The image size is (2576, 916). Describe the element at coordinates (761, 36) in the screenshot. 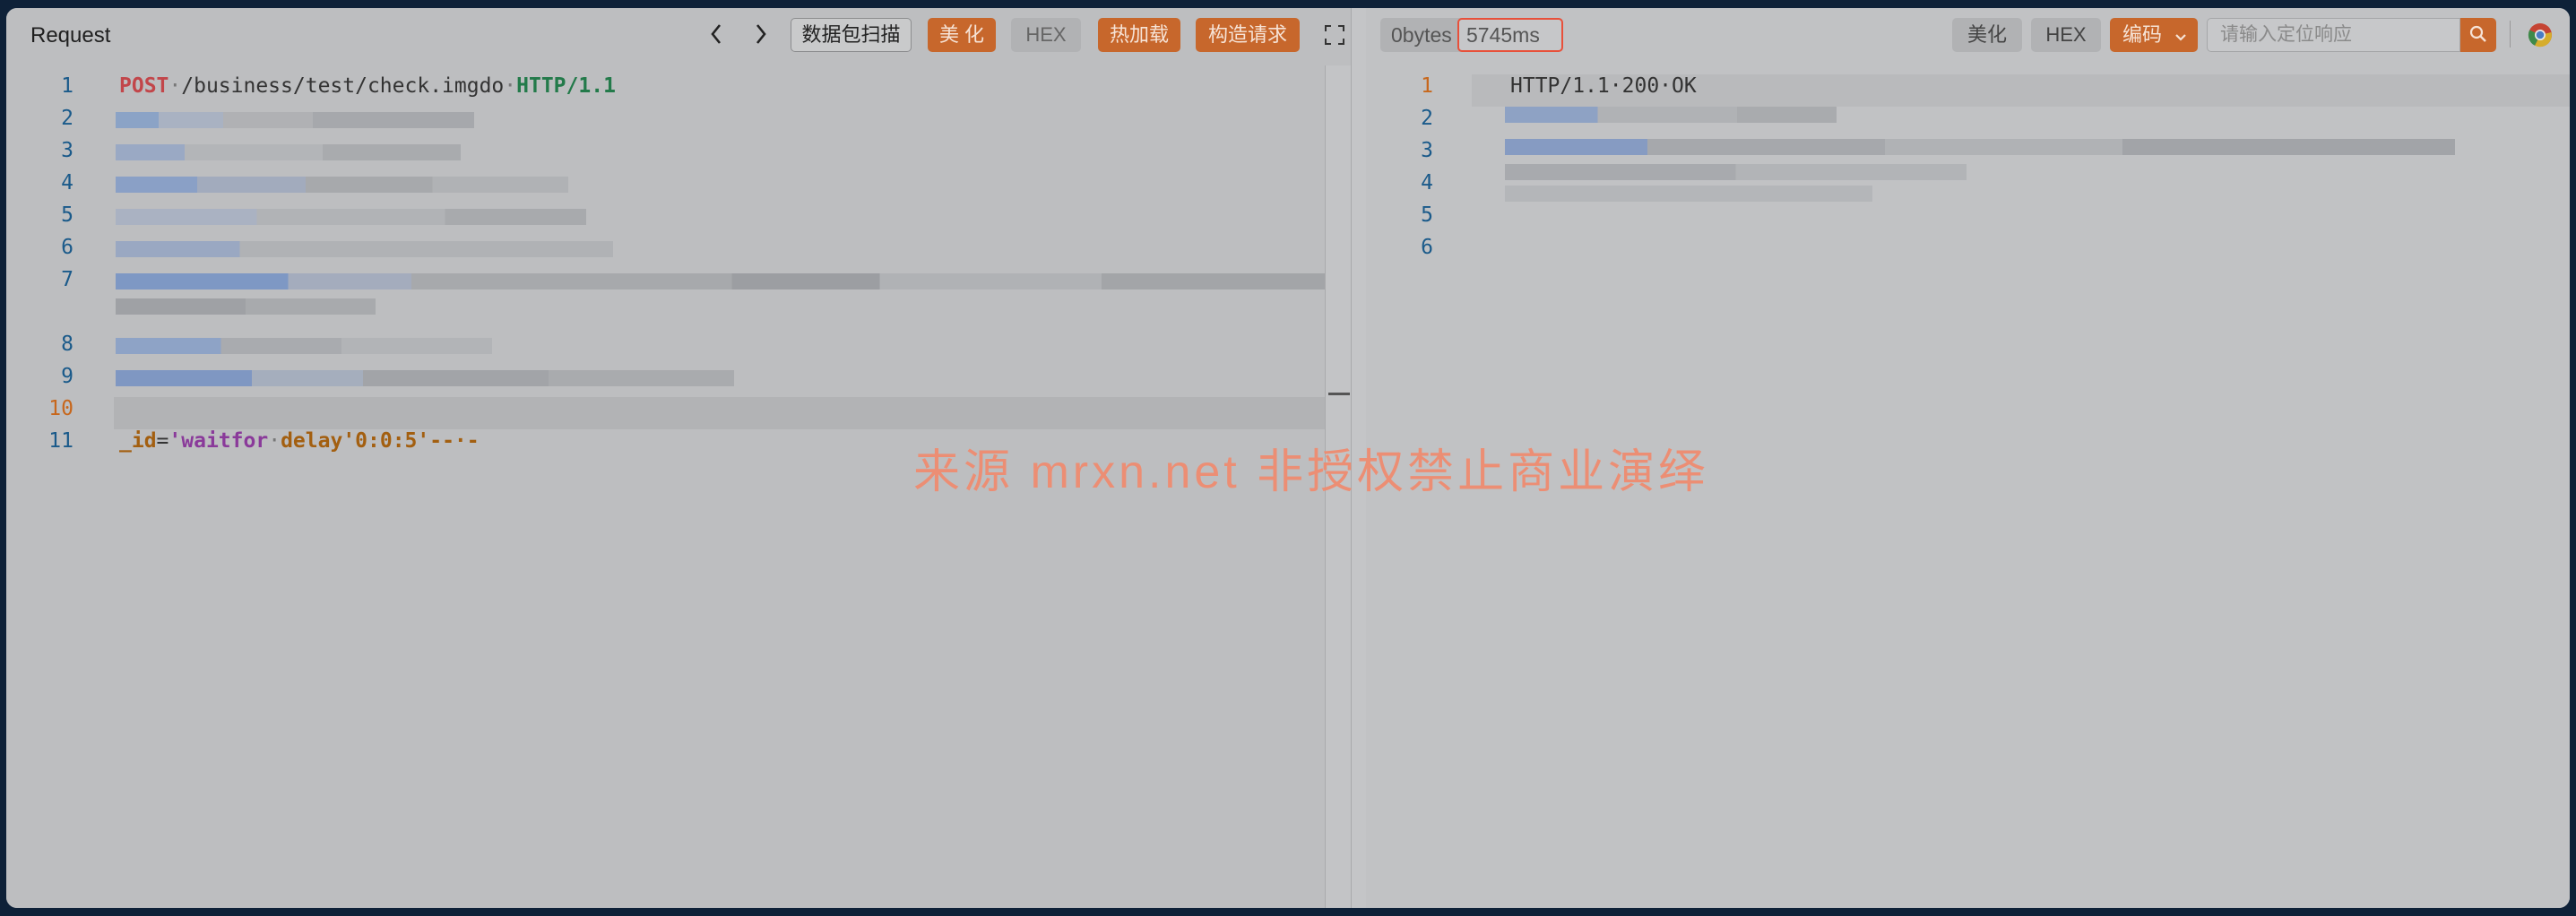

I see `chevron-right-icon` at that location.